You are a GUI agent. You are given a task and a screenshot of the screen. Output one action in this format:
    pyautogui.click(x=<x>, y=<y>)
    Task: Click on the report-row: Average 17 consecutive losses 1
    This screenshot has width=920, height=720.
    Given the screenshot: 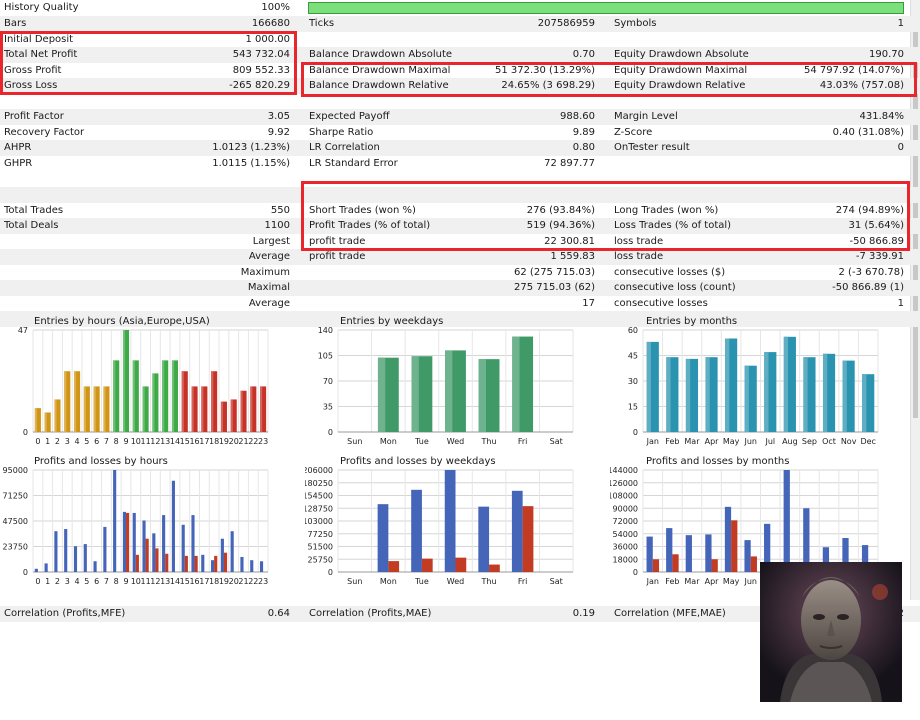 What is the action you would take?
    pyautogui.click(x=460, y=304)
    